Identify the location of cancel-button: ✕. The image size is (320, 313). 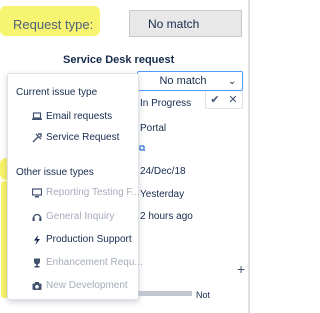
(233, 99).